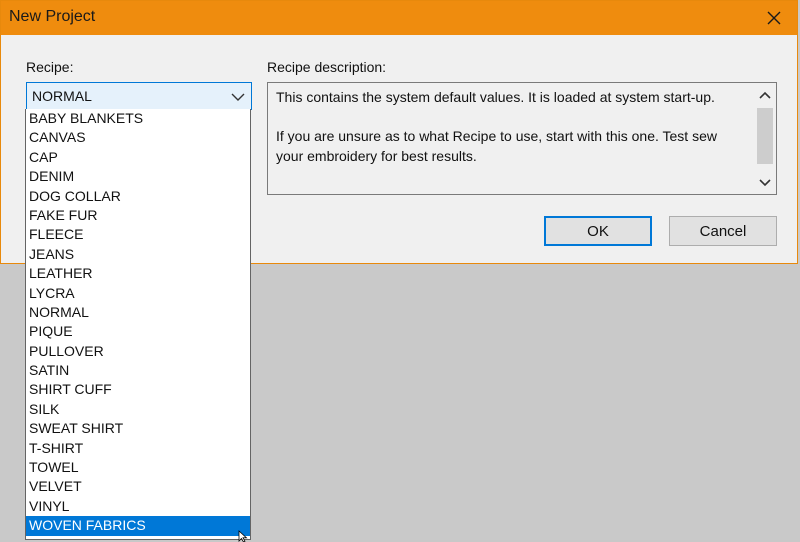 The width and height of the screenshot is (800, 542). I want to click on recipe-option: TOWEL, so click(138, 467).